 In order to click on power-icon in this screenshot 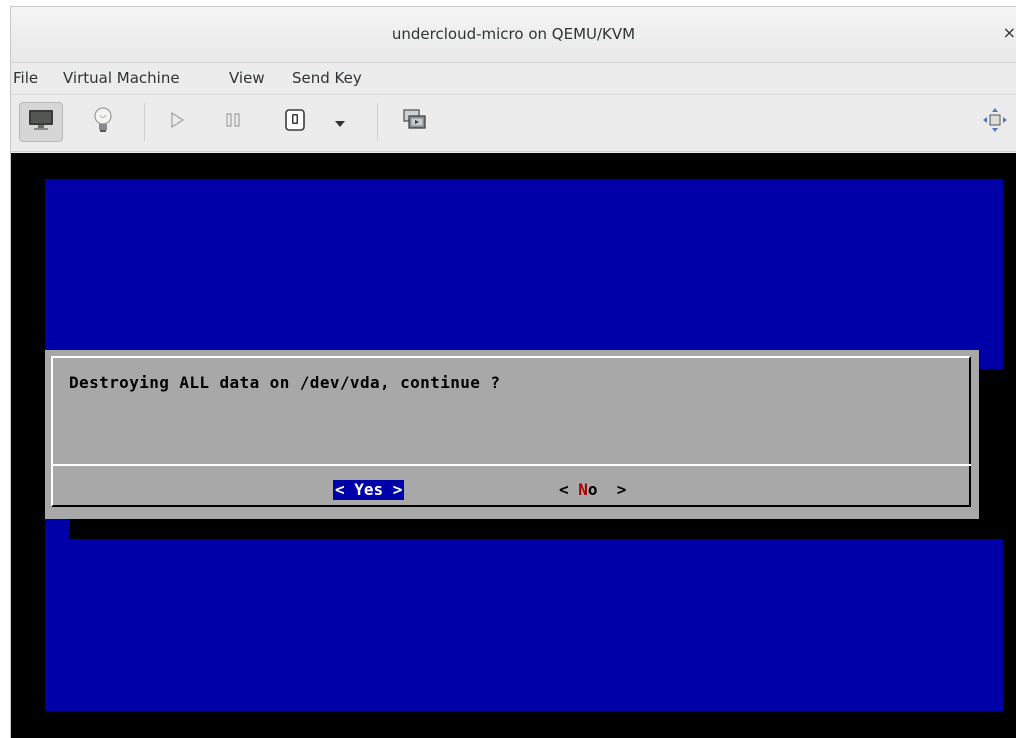, I will do `click(295, 122)`.